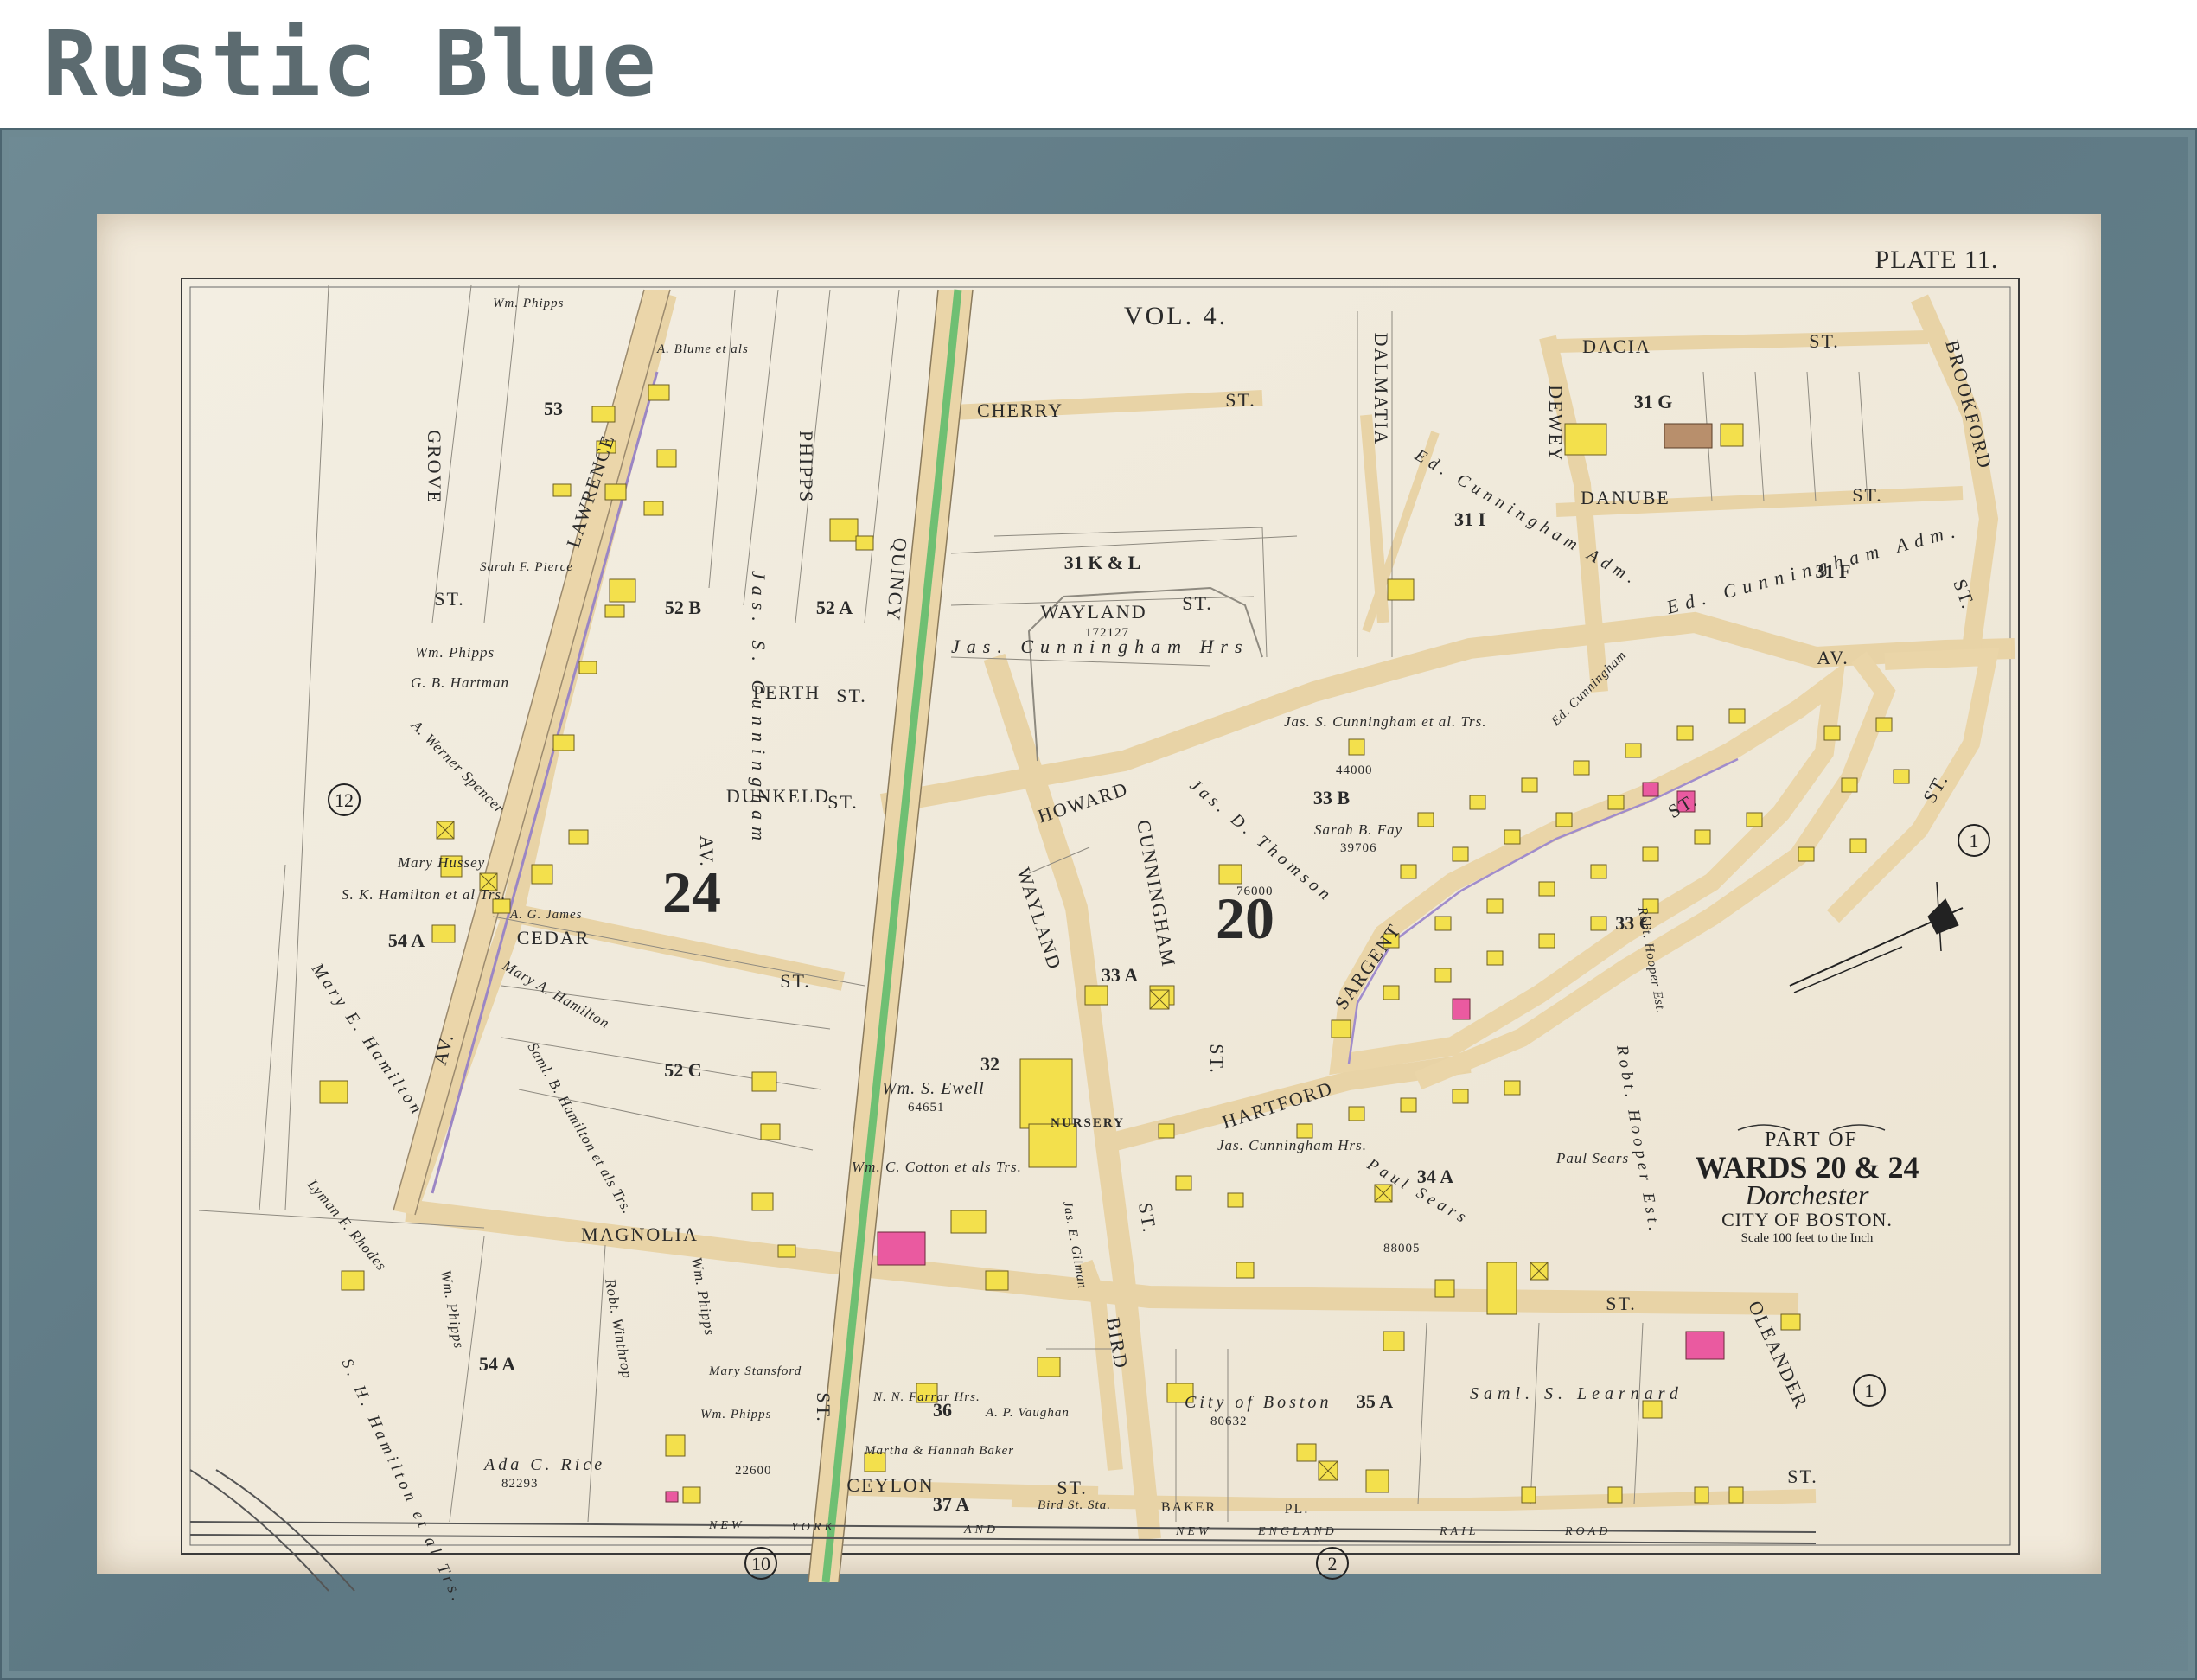 The image size is (2197, 1680). Describe the element at coordinates (1807, 1219) in the screenshot. I see `cartouche-line: CITY OF BOSTON.` at that location.